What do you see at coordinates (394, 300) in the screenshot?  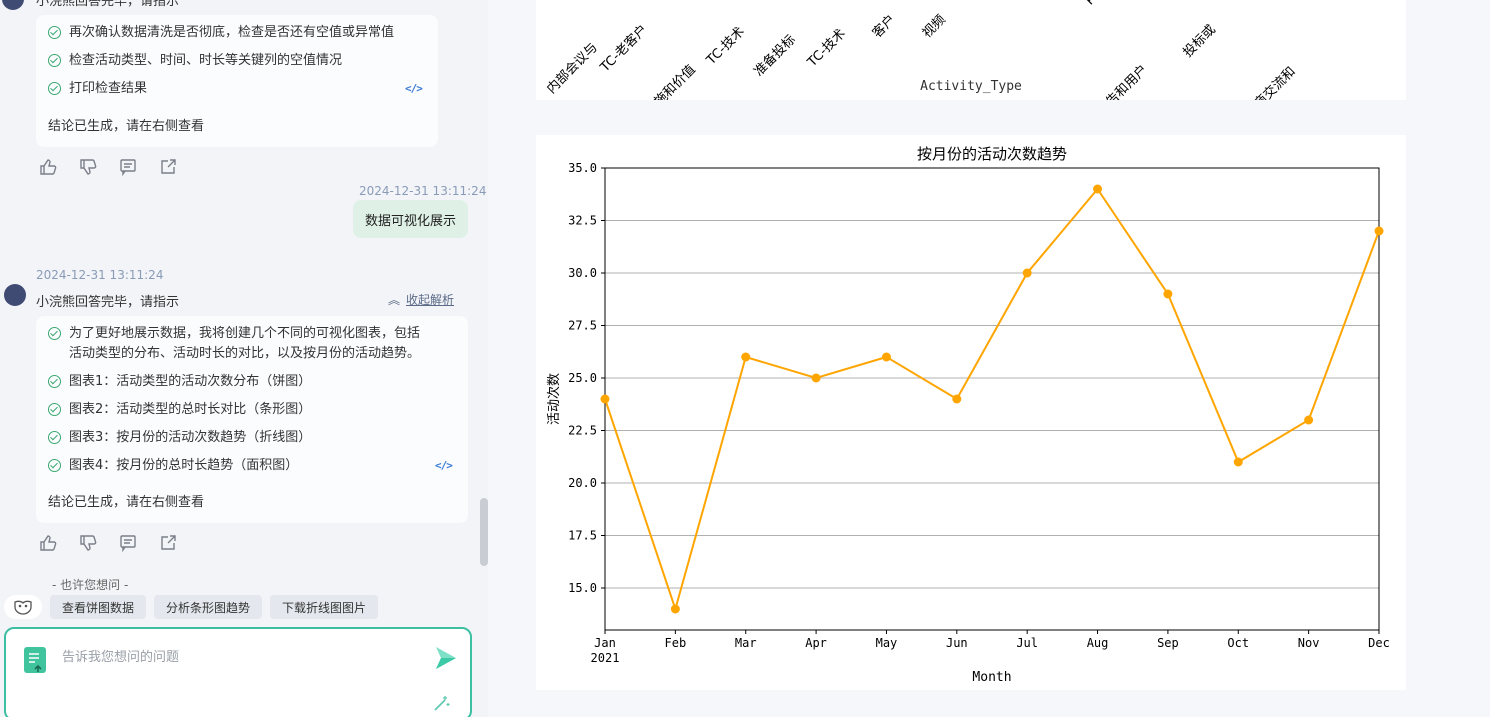 I see `chevron-up-icon: ︽` at bounding box center [394, 300].